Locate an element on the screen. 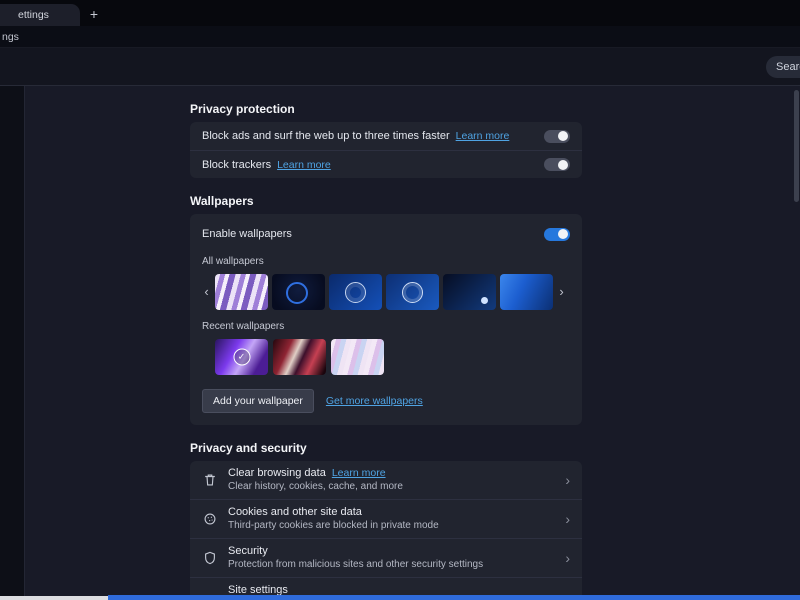  trash-icon is located at coordinates (210, 480).